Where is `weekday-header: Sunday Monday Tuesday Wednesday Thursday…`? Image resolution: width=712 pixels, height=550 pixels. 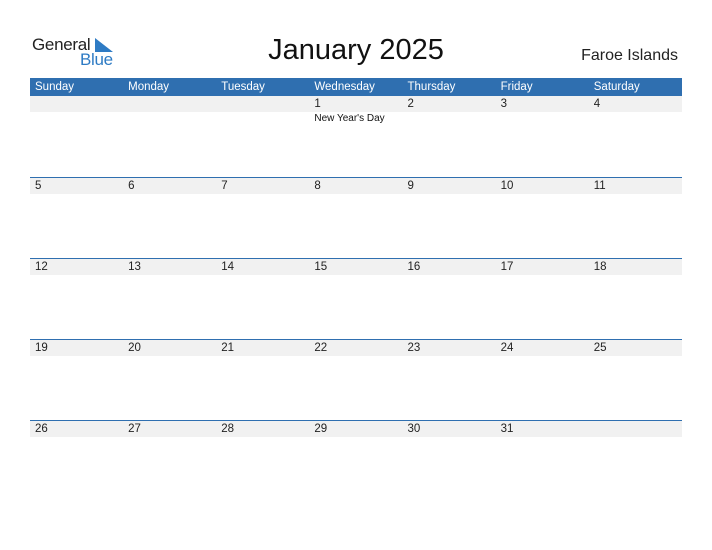
weekday-header: Sunday Monday Tuesday Wednesday Thursday… is located at coordinates (356, 87).